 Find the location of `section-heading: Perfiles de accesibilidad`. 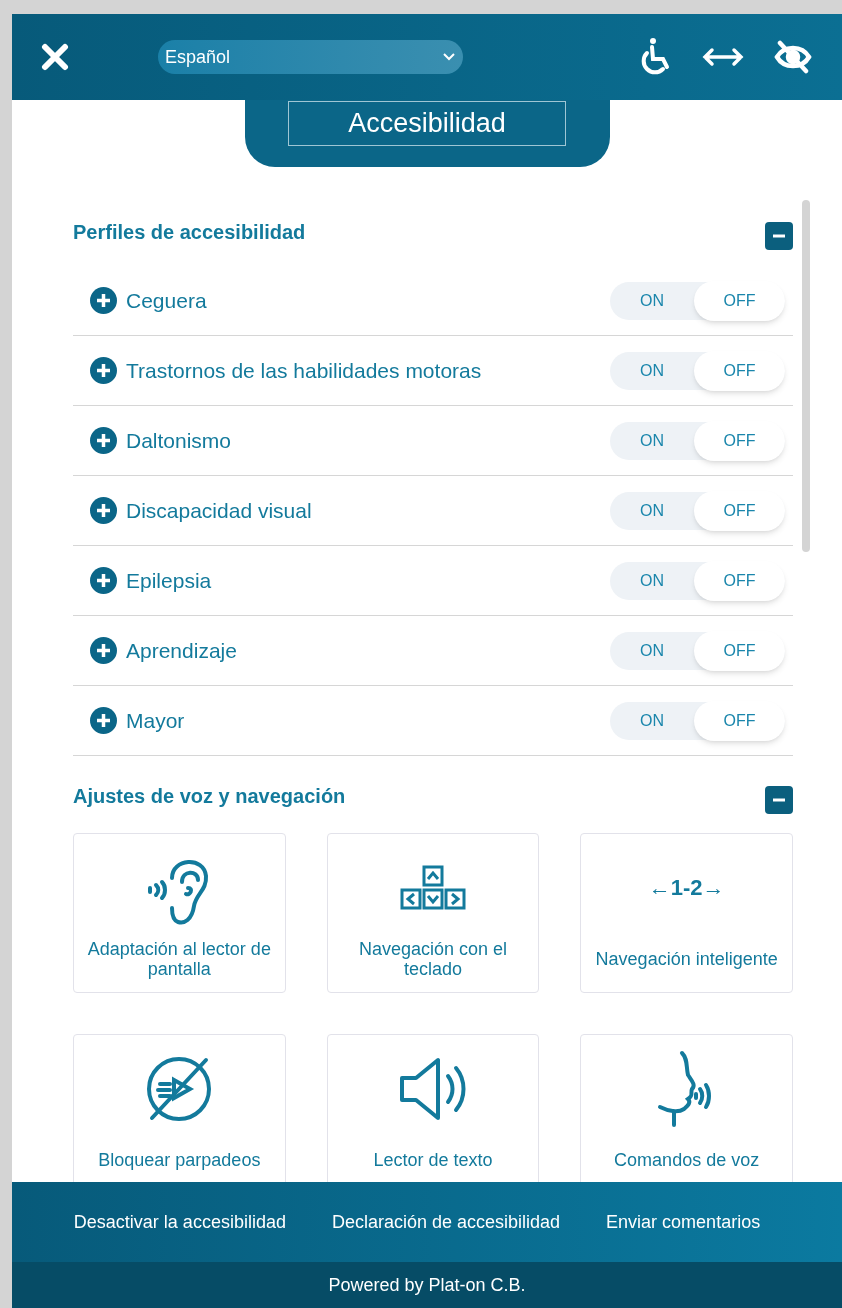

section-heading: Perfiles de accesibilidad is located at coordinates (189, 232).